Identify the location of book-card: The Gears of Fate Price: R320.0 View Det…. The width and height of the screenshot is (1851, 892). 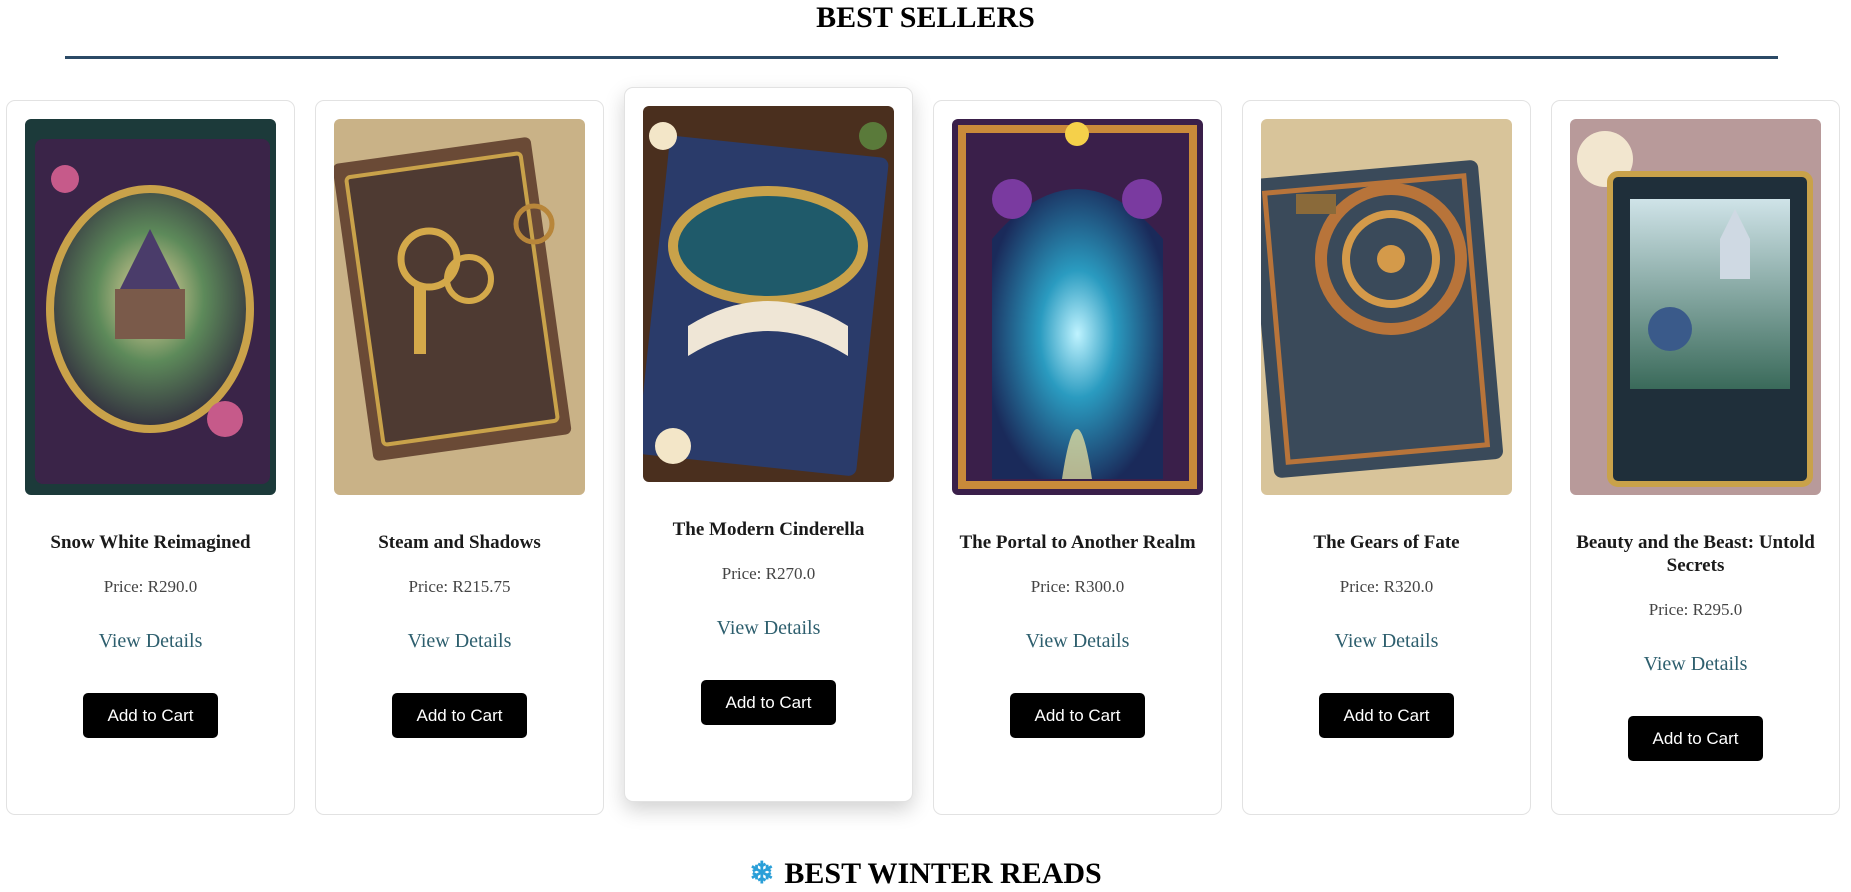
(1386, 457).